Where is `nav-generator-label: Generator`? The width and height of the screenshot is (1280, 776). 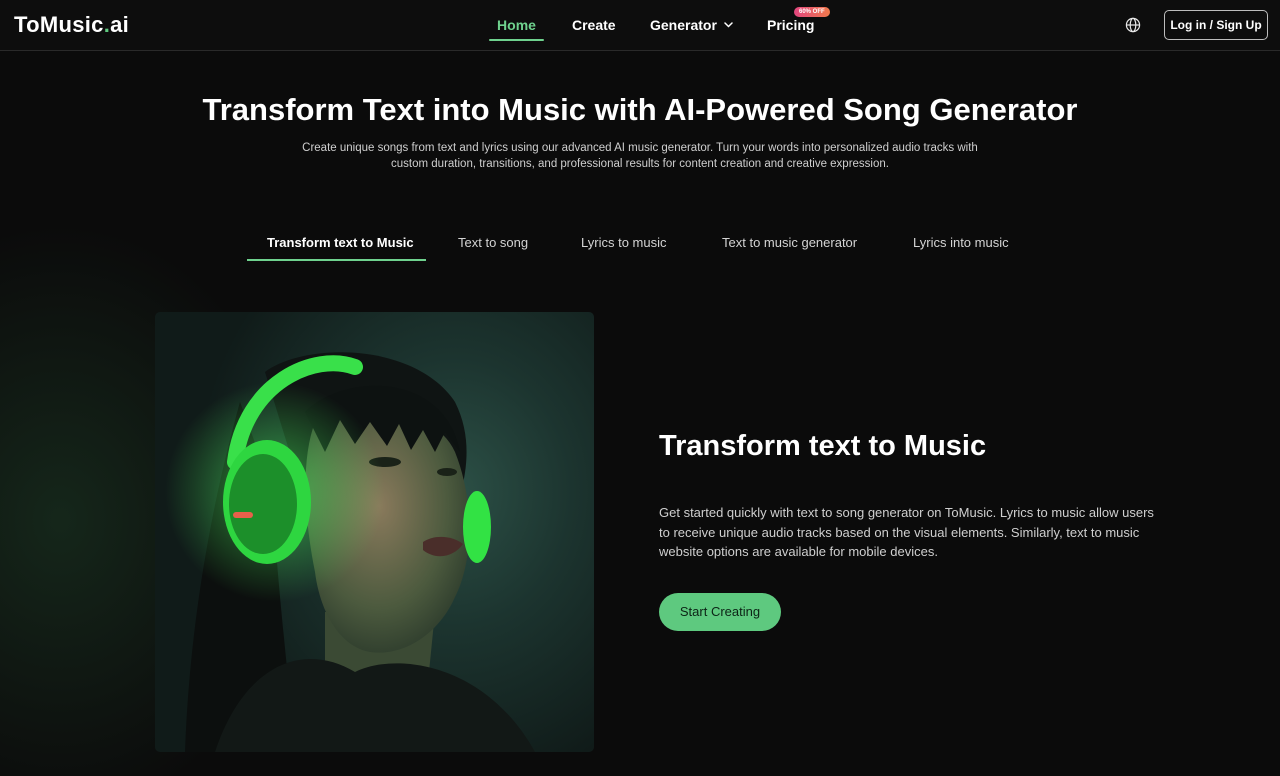 nav-generator-label: Generator is located at coordinates (683, 25).